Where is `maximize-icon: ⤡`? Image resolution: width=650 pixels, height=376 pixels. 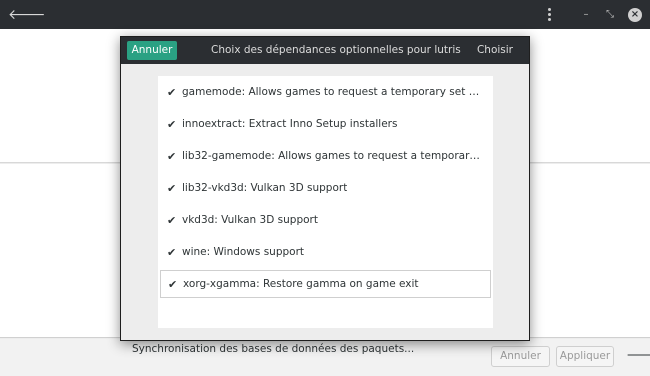 maximize-icon: ⤡ is located at coordinates (610, 14).